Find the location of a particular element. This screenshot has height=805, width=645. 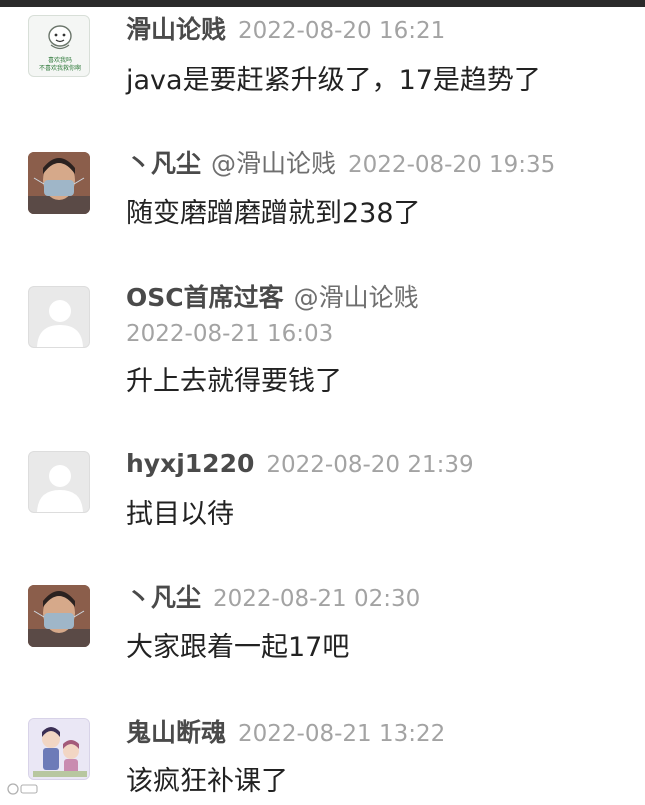

watermark-icon is located at coordinates (22, 789).